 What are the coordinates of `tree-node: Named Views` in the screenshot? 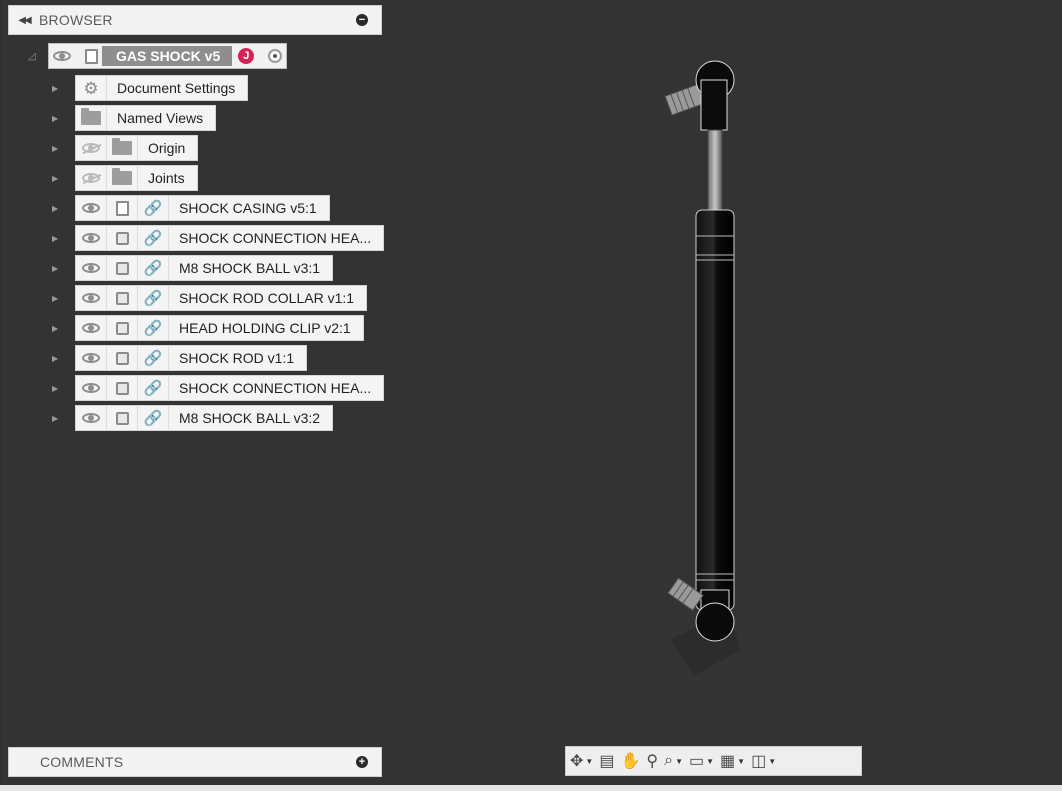 It's located at (146, 118).